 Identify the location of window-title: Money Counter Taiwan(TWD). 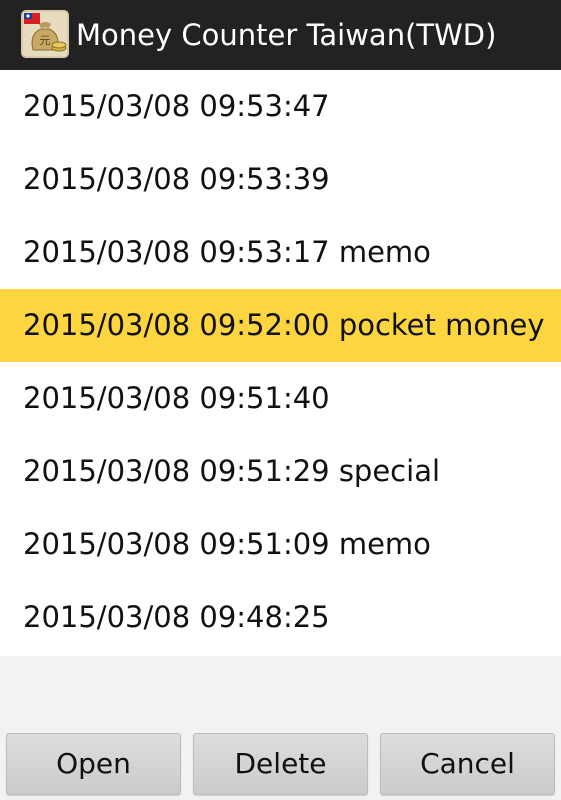
(286, 35).